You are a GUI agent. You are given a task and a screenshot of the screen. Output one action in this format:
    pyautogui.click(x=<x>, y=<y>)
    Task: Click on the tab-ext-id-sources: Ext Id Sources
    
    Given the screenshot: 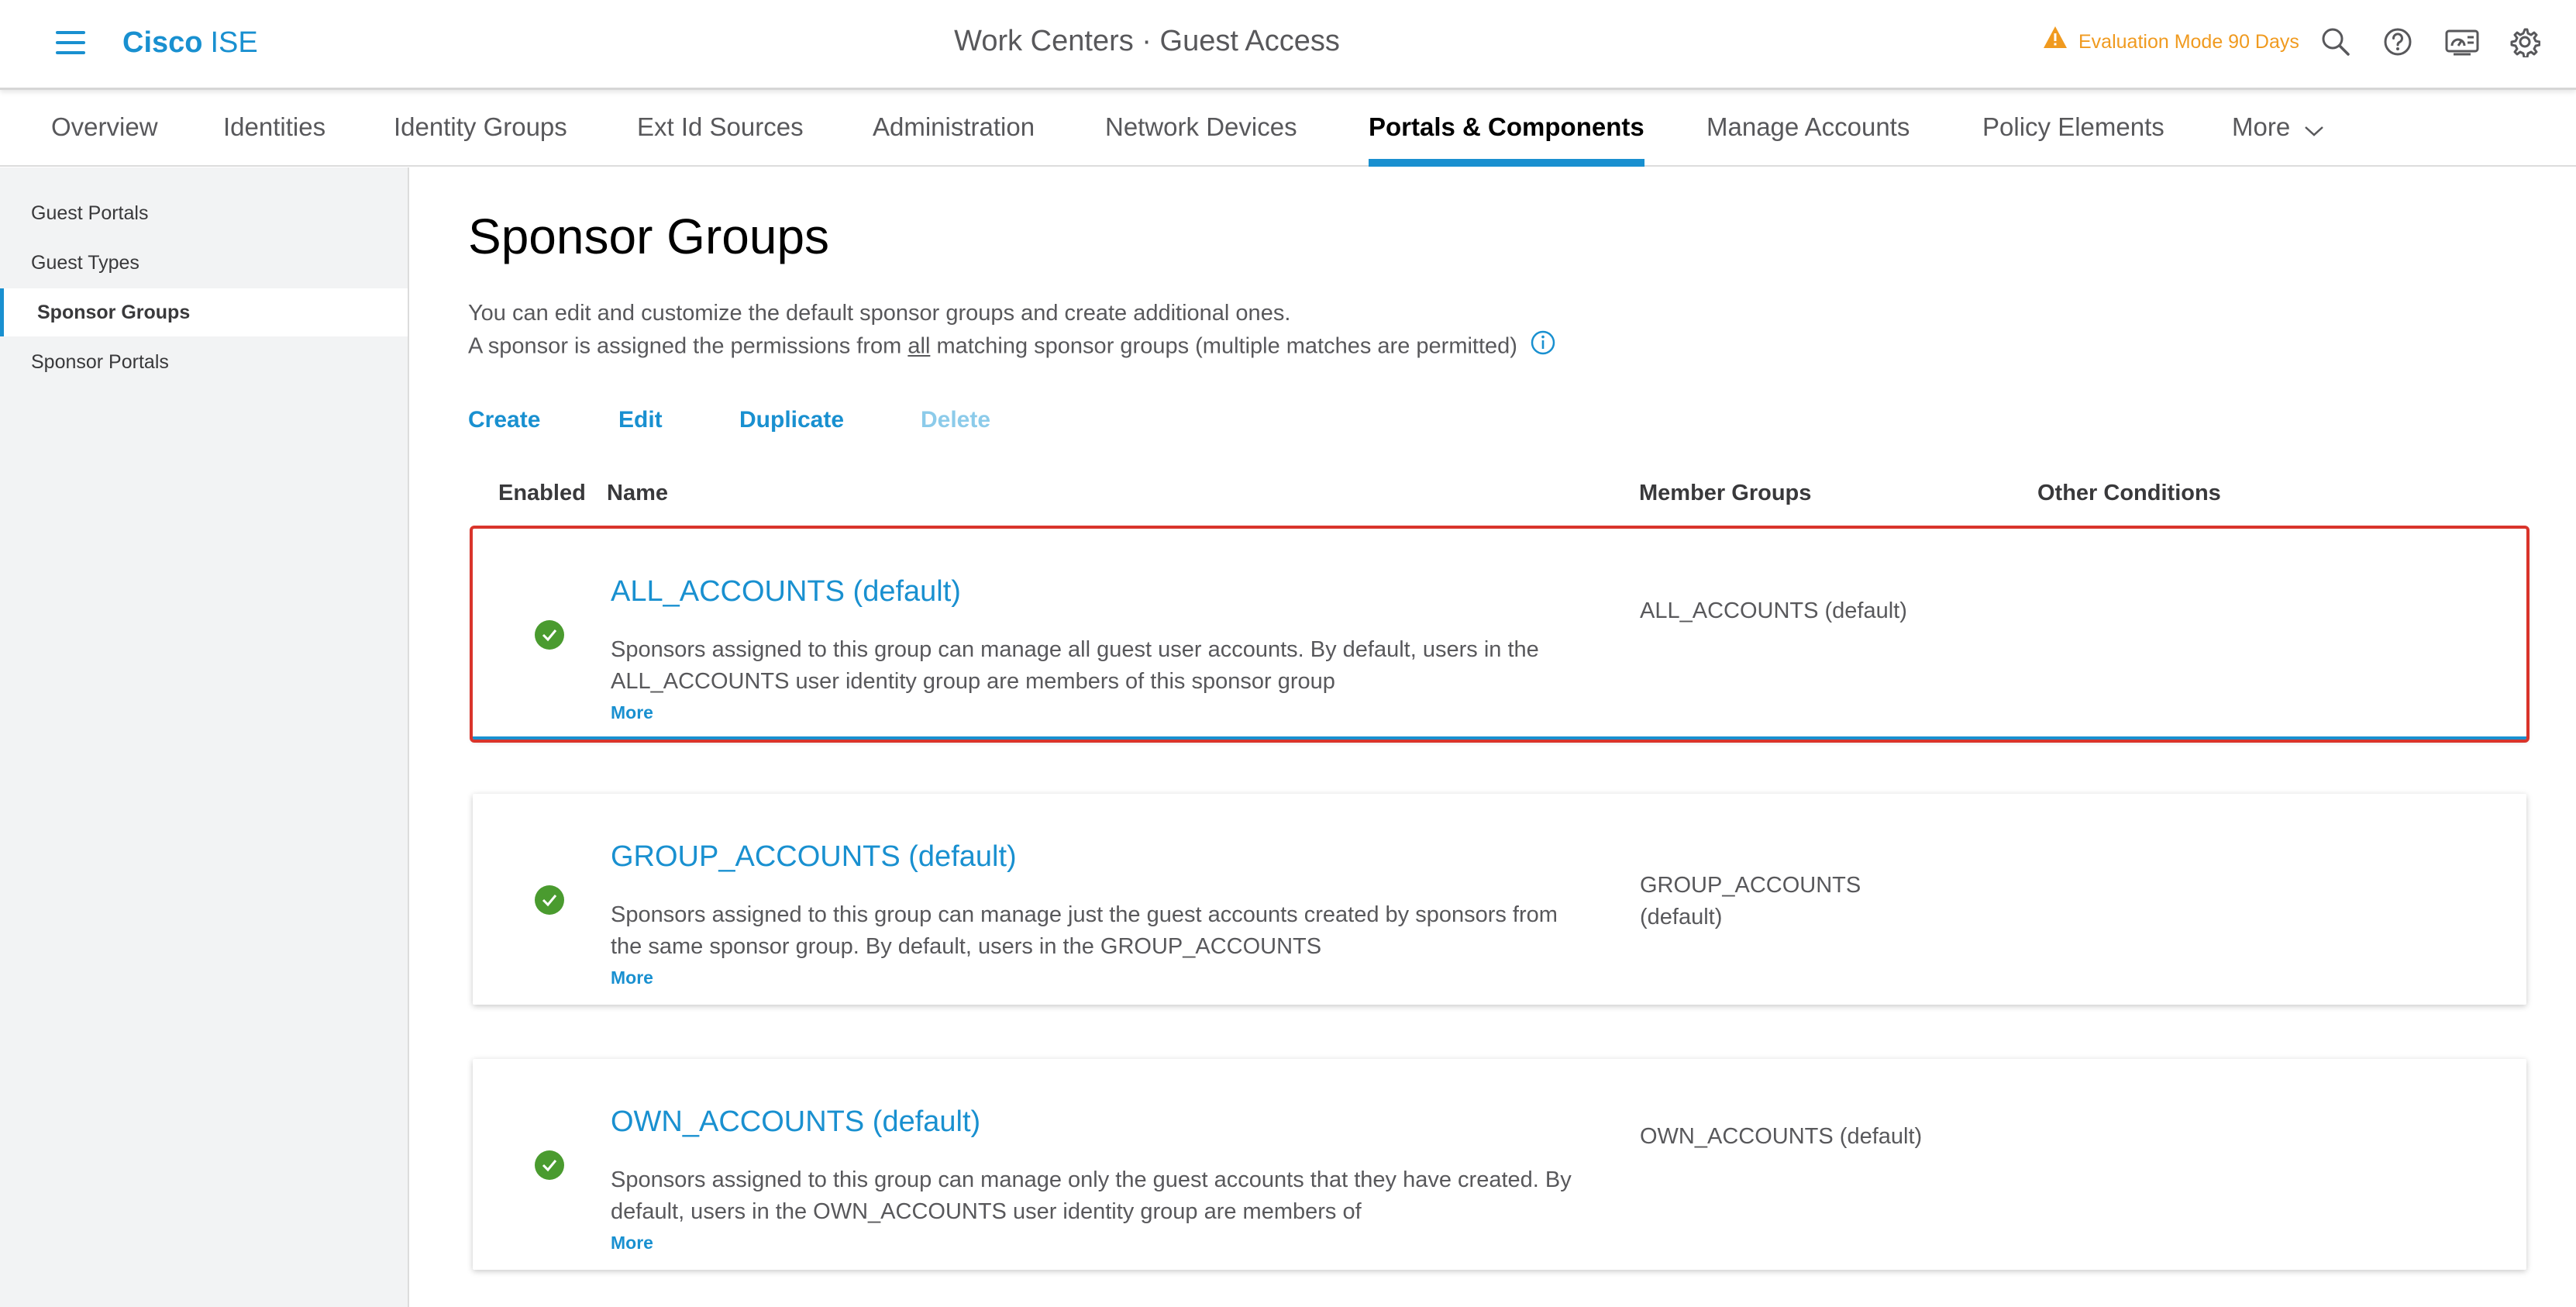 What is the action you would take?
    pyautogui.click(x=720, y=129)
    